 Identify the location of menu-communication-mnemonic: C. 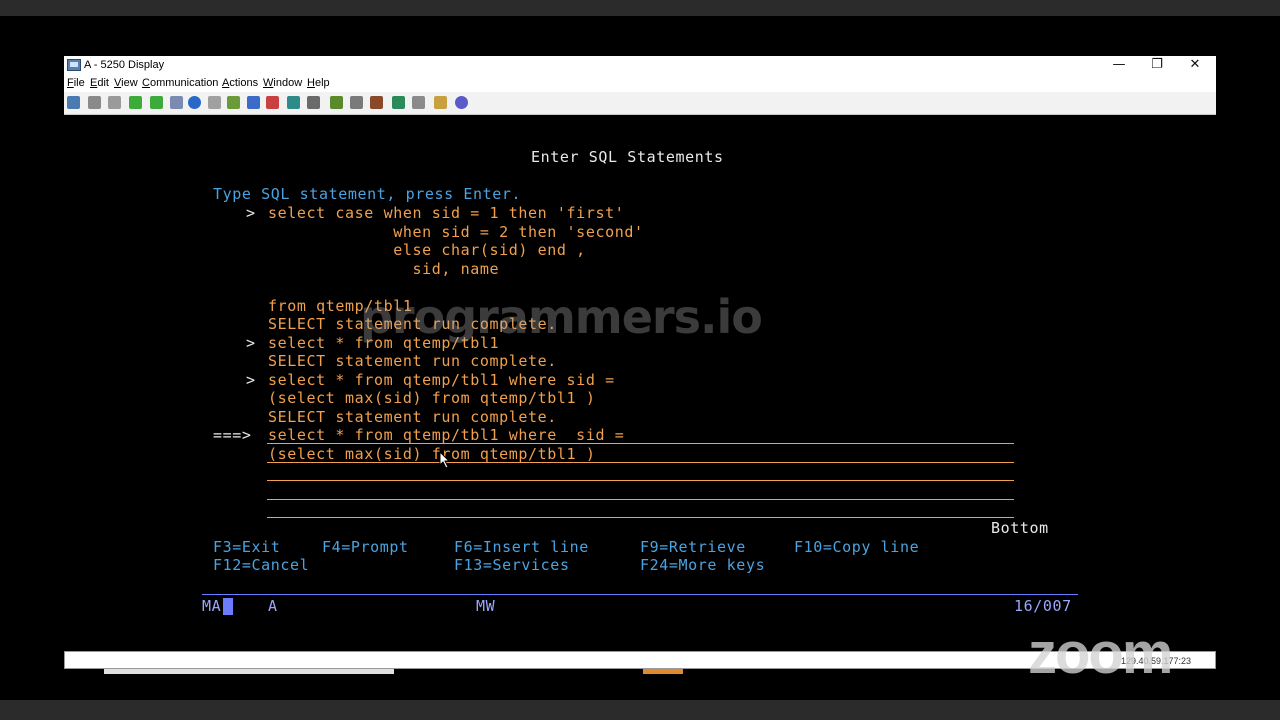
(146, 83).